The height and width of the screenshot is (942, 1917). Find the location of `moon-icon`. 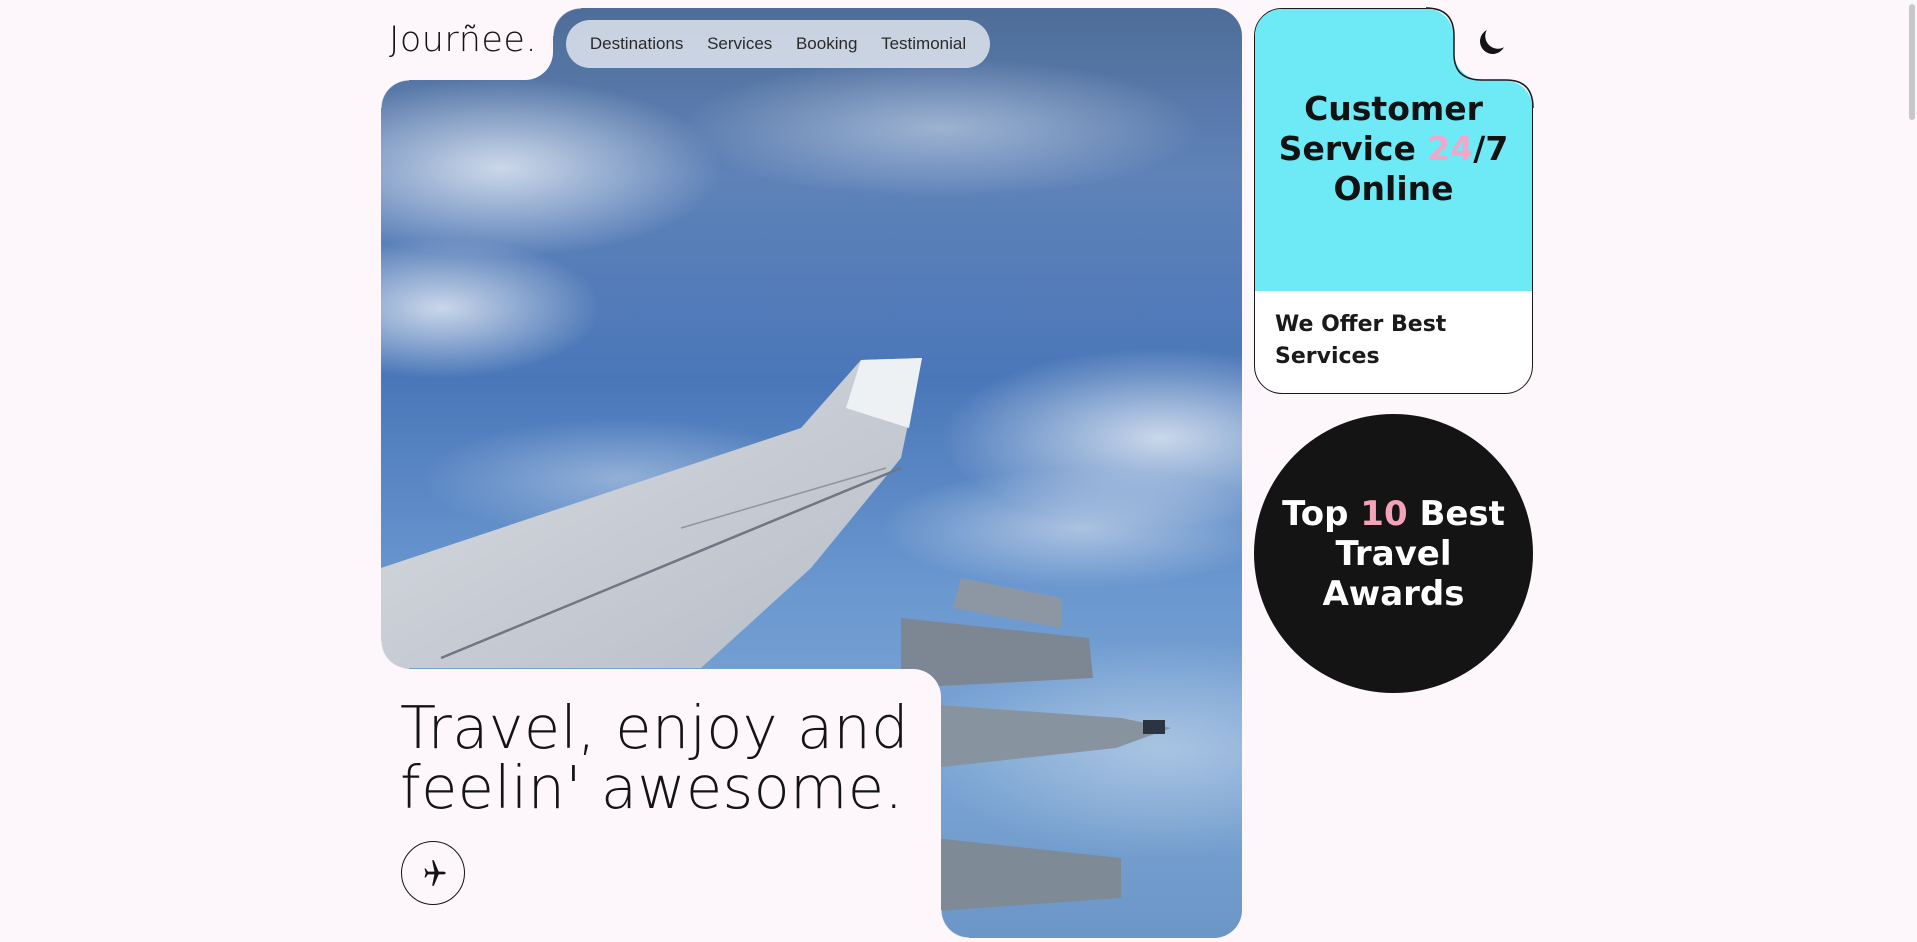

moon-icon is located at coordinates (1492, 42).